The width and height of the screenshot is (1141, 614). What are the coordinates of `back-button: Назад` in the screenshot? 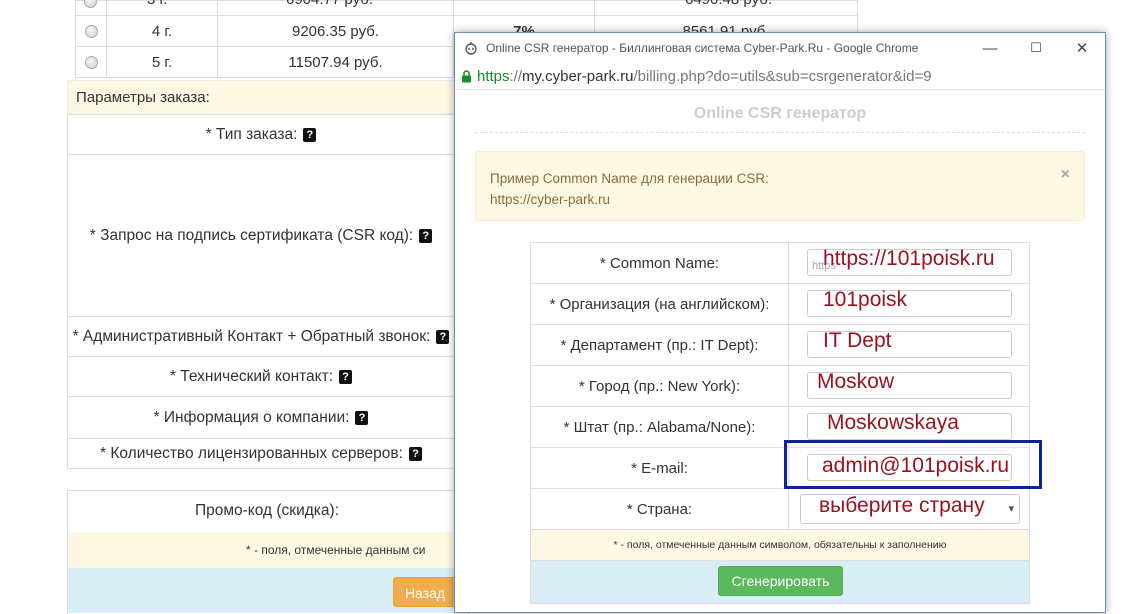 It's located at (425, 592).